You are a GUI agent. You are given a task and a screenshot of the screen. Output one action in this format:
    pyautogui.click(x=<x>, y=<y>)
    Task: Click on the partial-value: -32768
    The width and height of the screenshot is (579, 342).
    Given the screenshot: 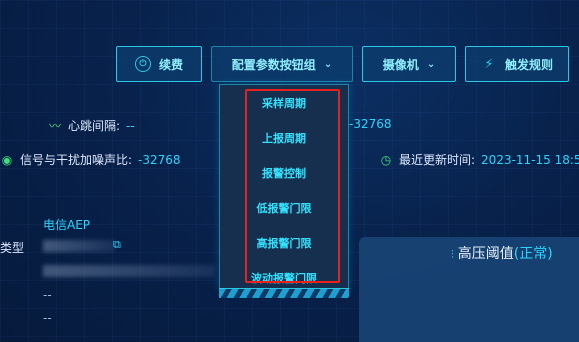 What is the action you would take?
    pyautogui.click(x=370, y=124)
    